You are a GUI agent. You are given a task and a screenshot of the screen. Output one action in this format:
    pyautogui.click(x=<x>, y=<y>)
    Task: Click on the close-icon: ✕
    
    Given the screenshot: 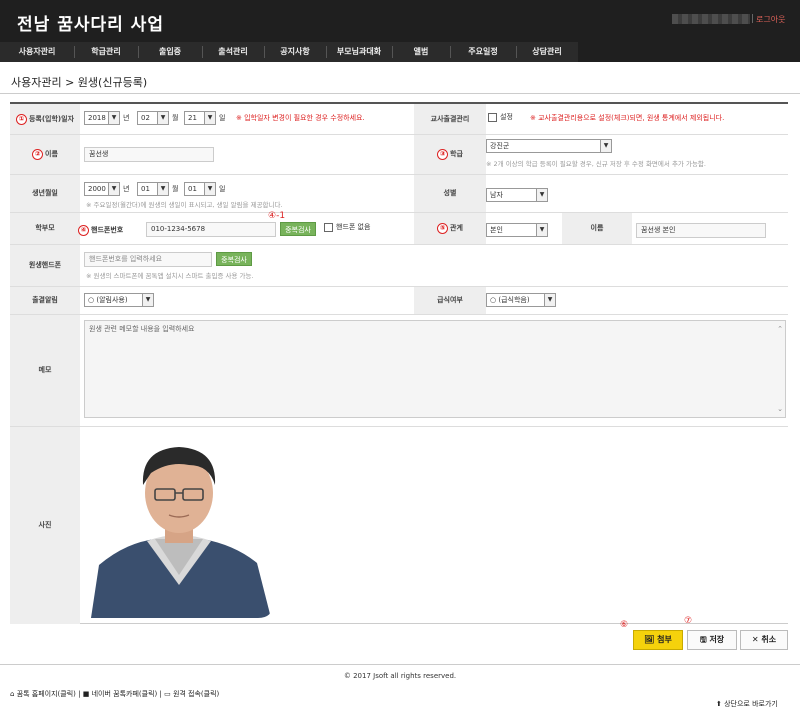 What is the action you would take?
    pyautogui.click(x=755, y=639)
    